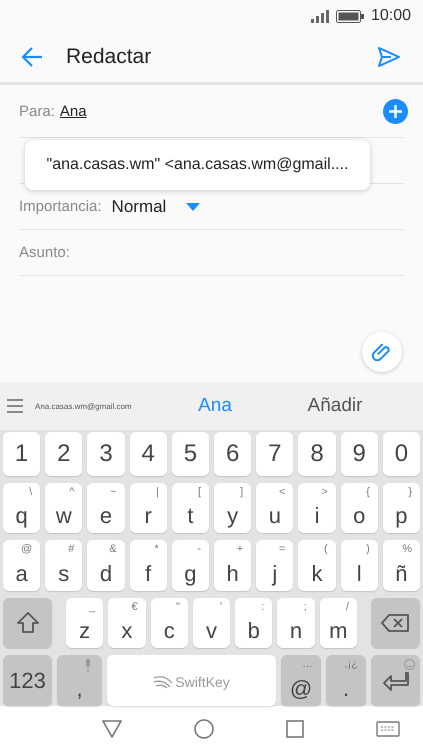 Image resolution: width=423 pixels, height=752 pixels. Describe the element at coordinates (338, 623) in the screenshot. I see `letter-key: / m` at that location.